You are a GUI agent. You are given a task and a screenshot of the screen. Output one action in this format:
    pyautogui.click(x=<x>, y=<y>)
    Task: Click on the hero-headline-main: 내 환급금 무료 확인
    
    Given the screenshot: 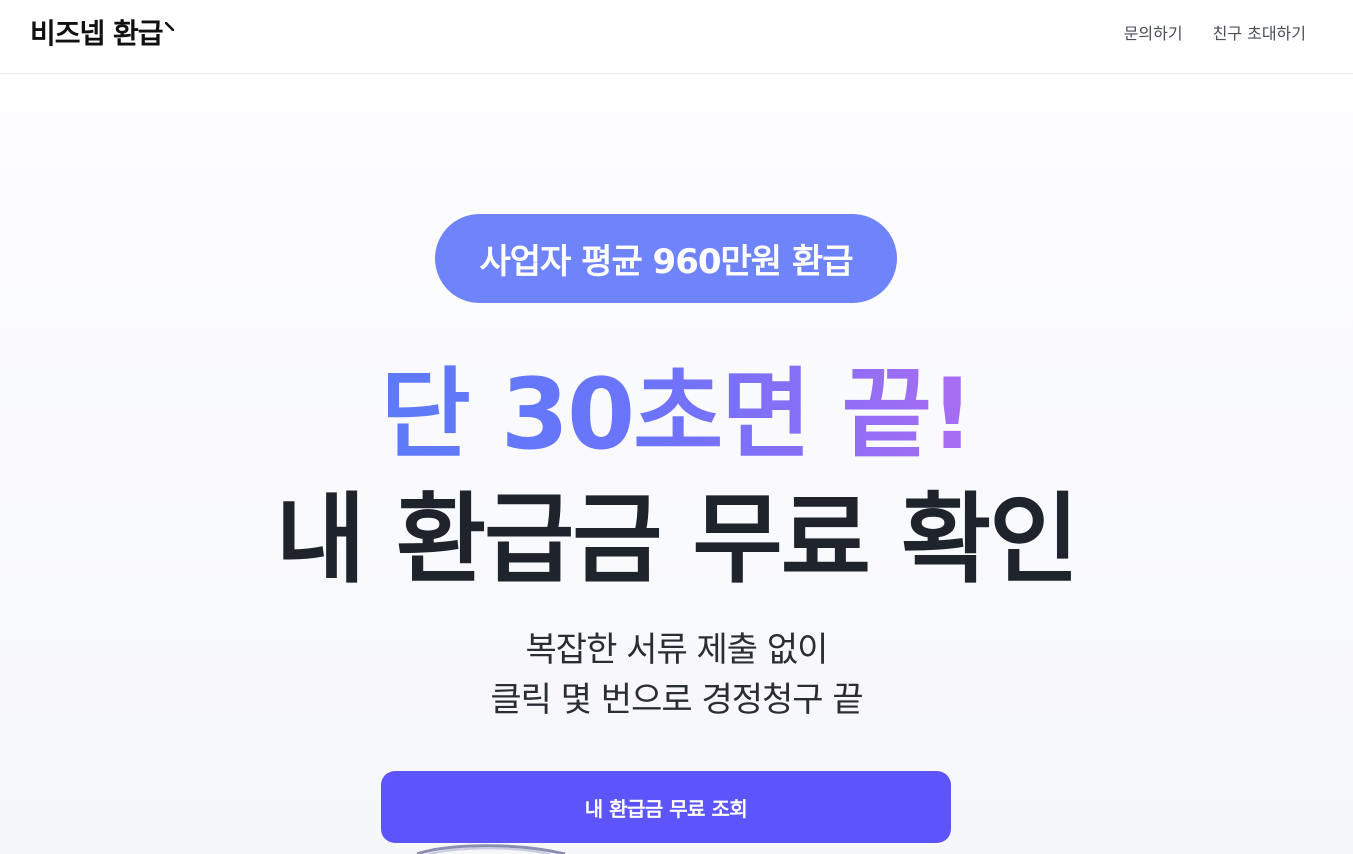 What is the action you would take?
    pyautogui.click(x=677, y=540)
    